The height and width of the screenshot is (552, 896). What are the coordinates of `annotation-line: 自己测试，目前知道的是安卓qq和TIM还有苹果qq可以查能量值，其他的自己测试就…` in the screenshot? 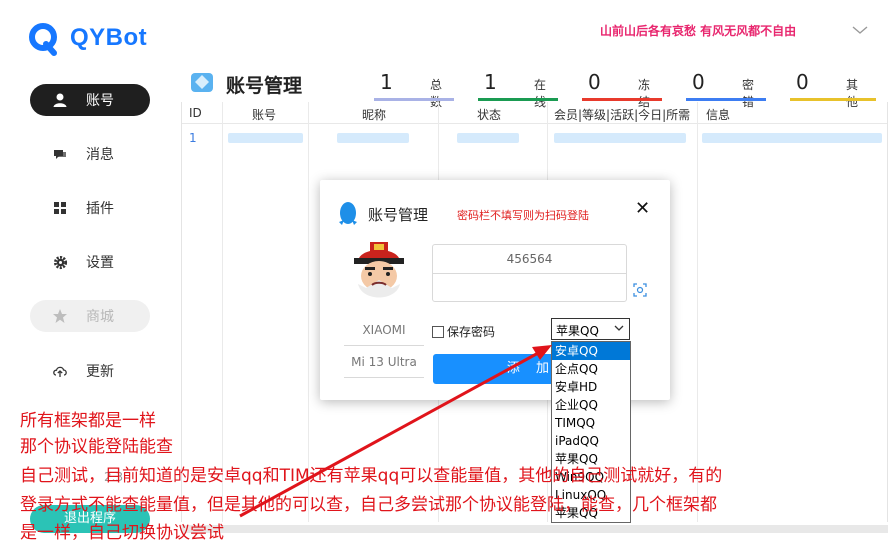 It's located at (371, 476).